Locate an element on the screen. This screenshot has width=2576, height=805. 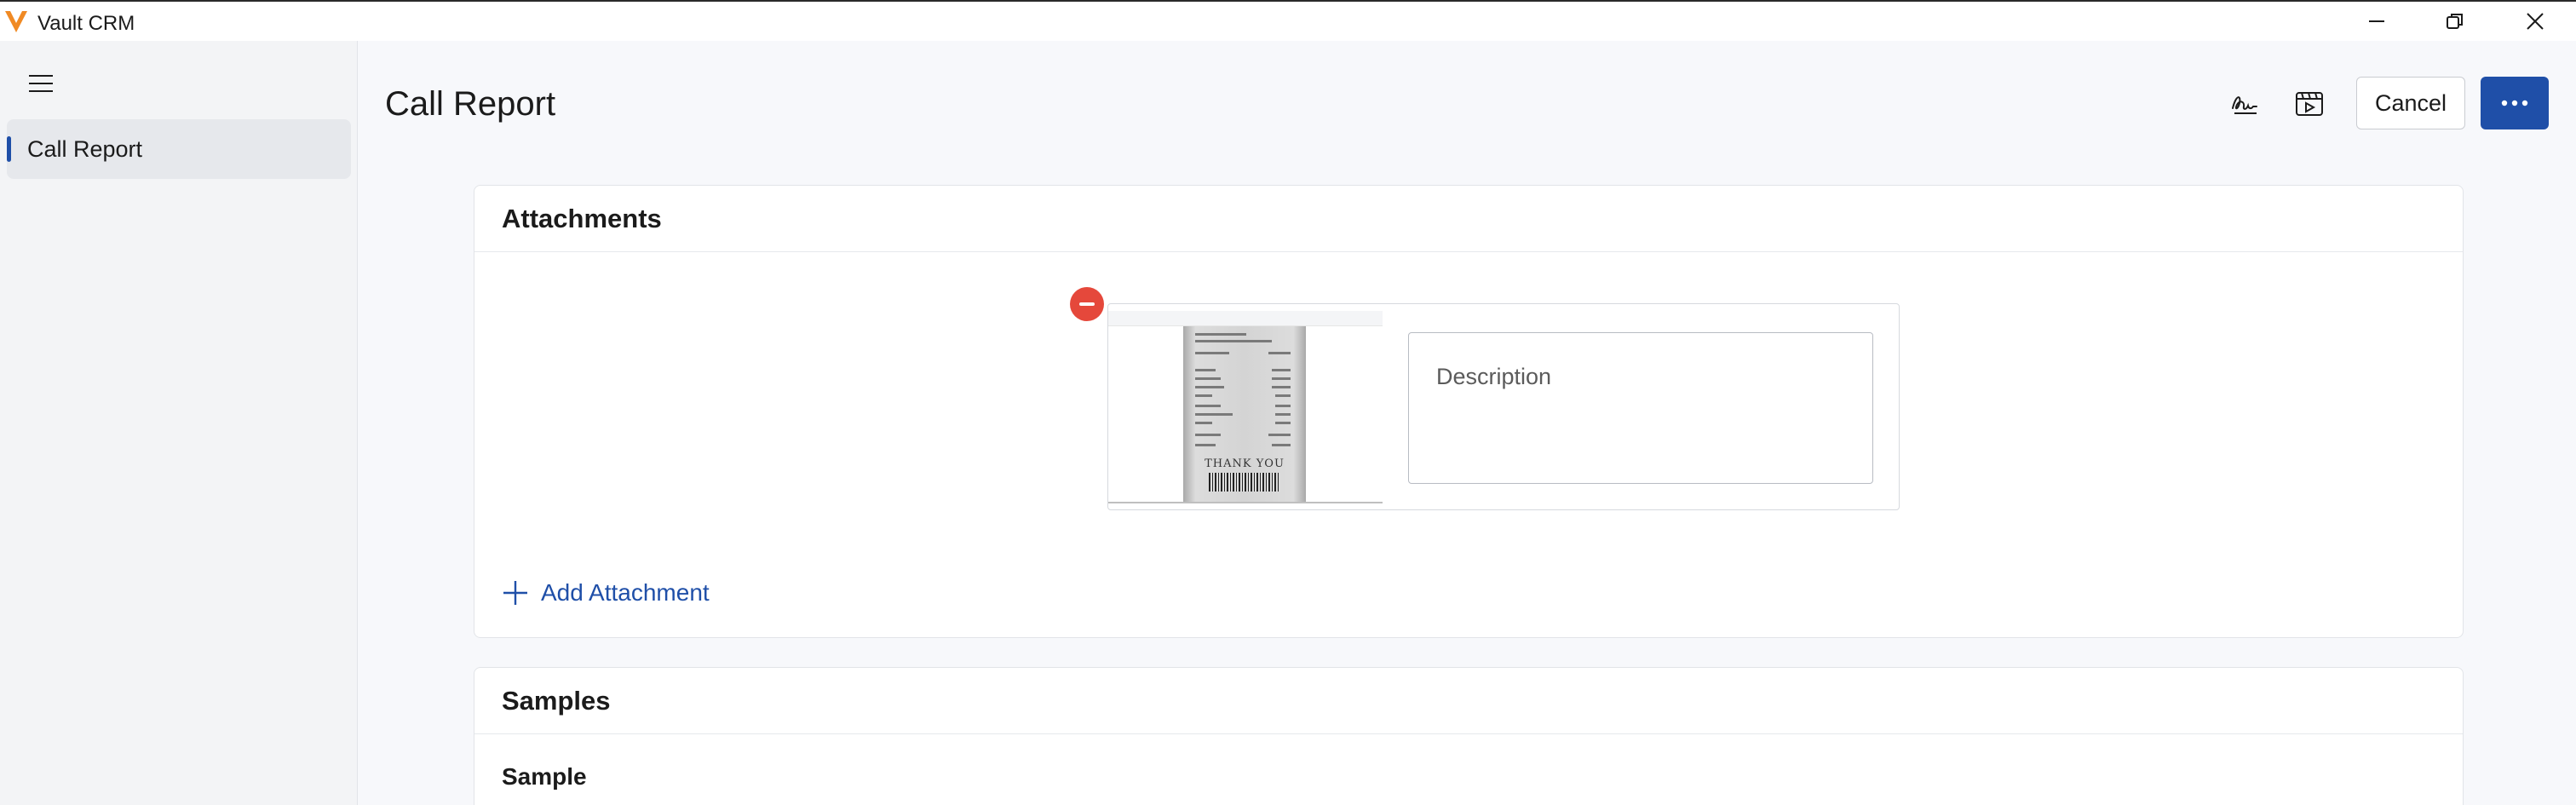
signature-button is located at coordinates (2245, 104).